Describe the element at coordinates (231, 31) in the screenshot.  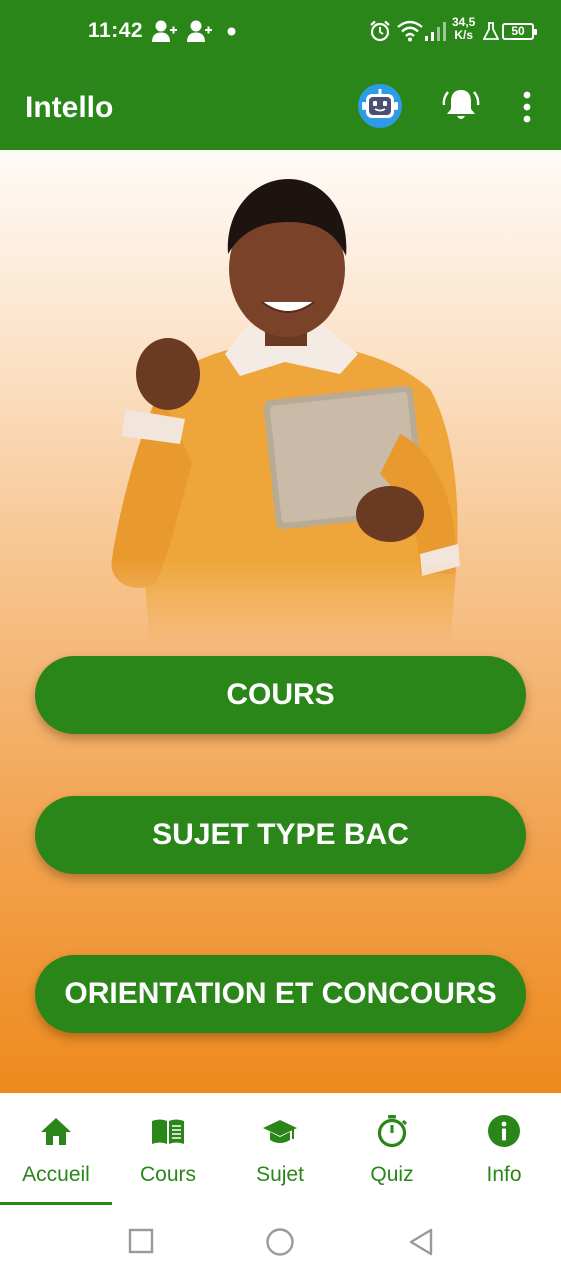
I see `dot-icon` at that location.